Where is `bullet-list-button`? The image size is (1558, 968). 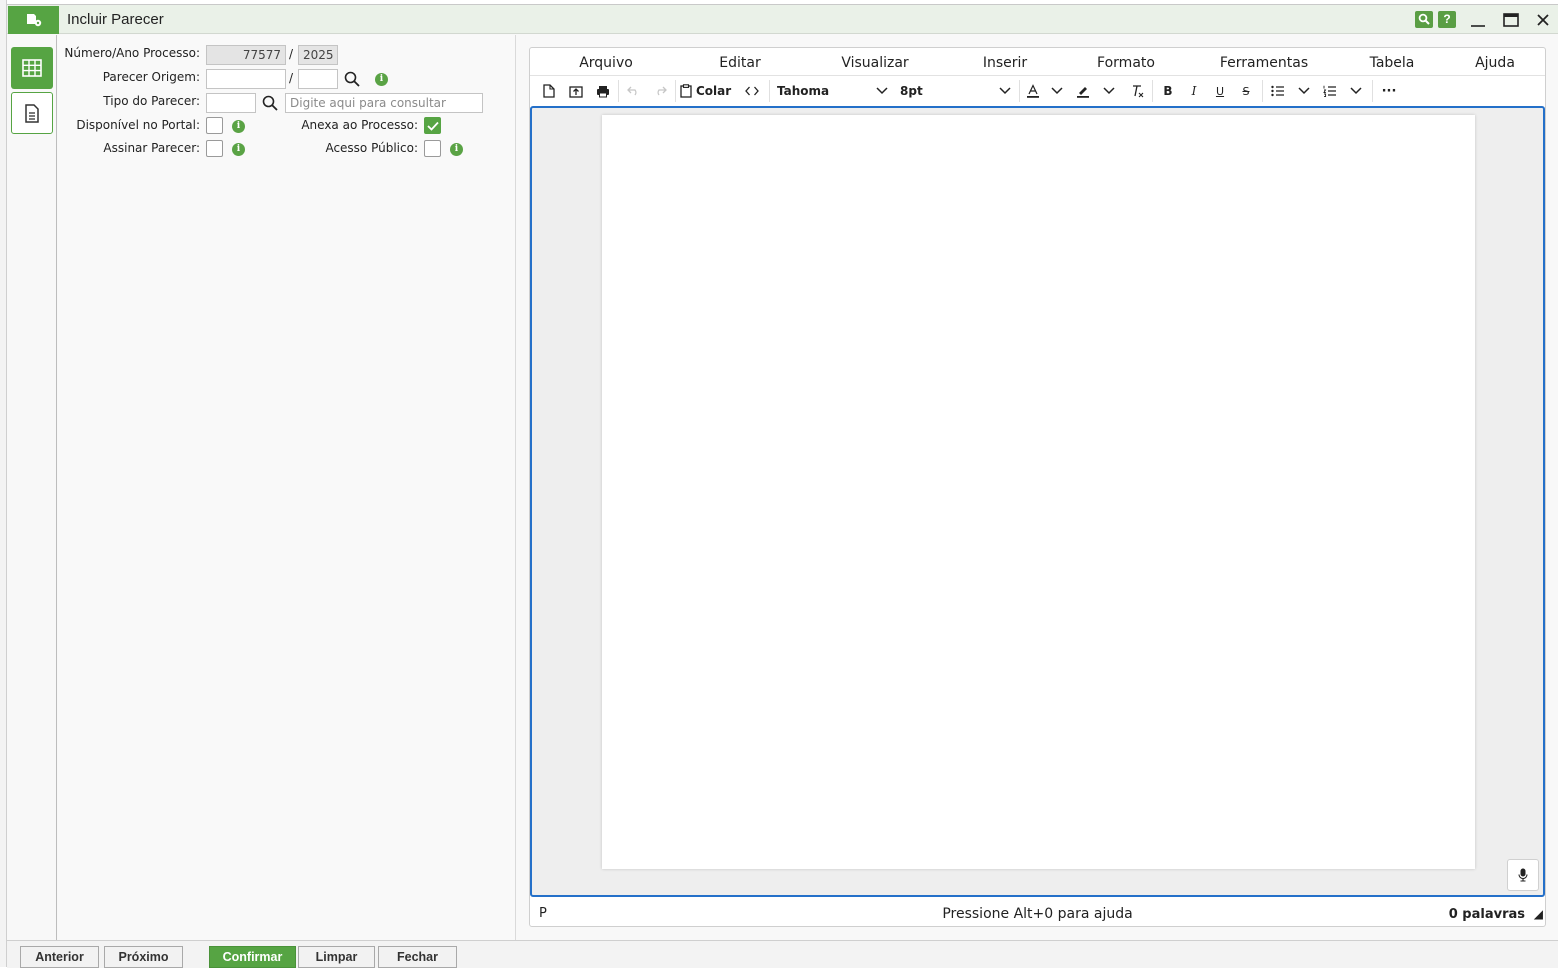
bullet-list-button is located at coordinates (1278, 91).